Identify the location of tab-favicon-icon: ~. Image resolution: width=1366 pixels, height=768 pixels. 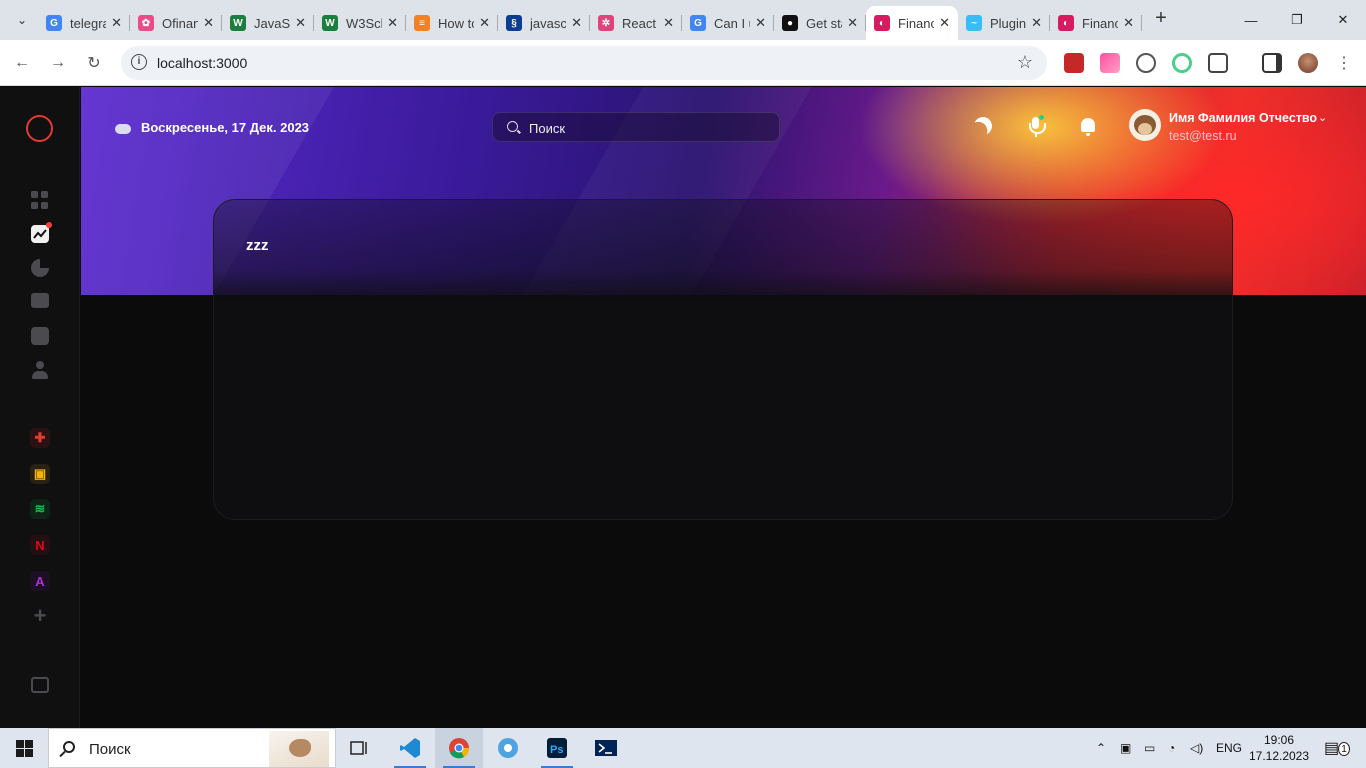
(974, 23).